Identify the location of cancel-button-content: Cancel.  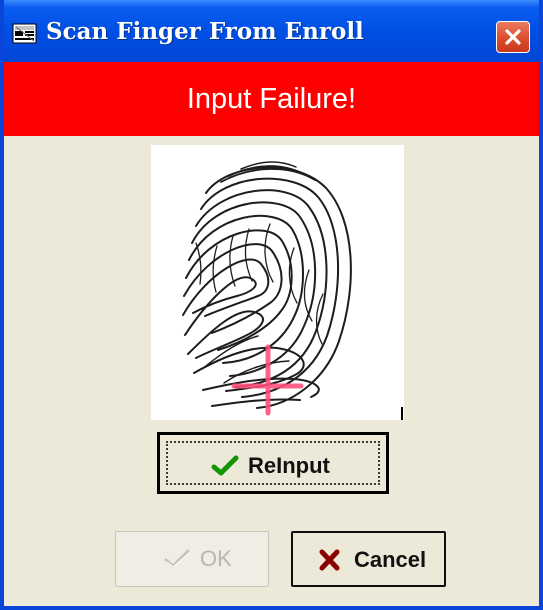
(370, 560).